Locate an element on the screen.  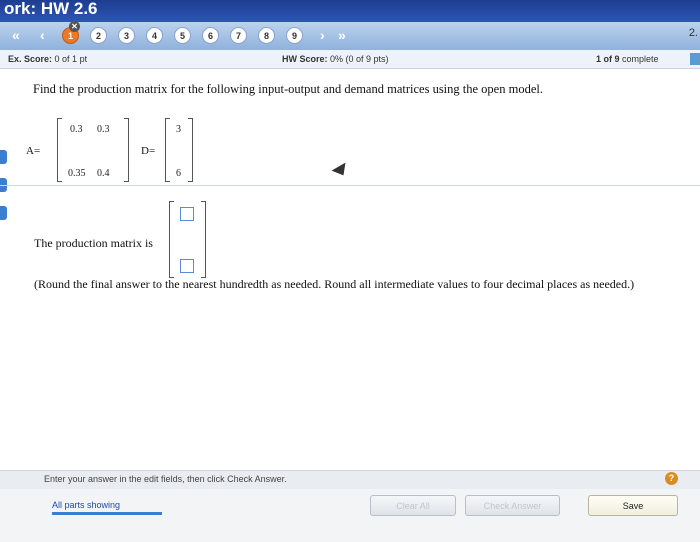
clear-all-button: Clear All is located at coordinates (413, 505).